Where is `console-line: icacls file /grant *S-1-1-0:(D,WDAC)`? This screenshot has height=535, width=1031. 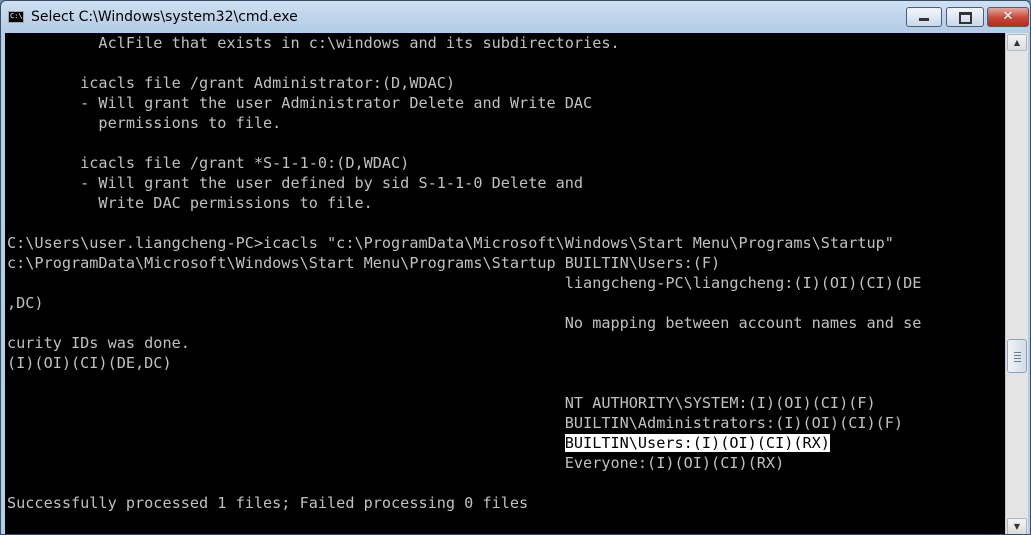 console-line: icacls file /grant *S-1-1-0:(D,WDAC) is located at coordinates (208, 163).